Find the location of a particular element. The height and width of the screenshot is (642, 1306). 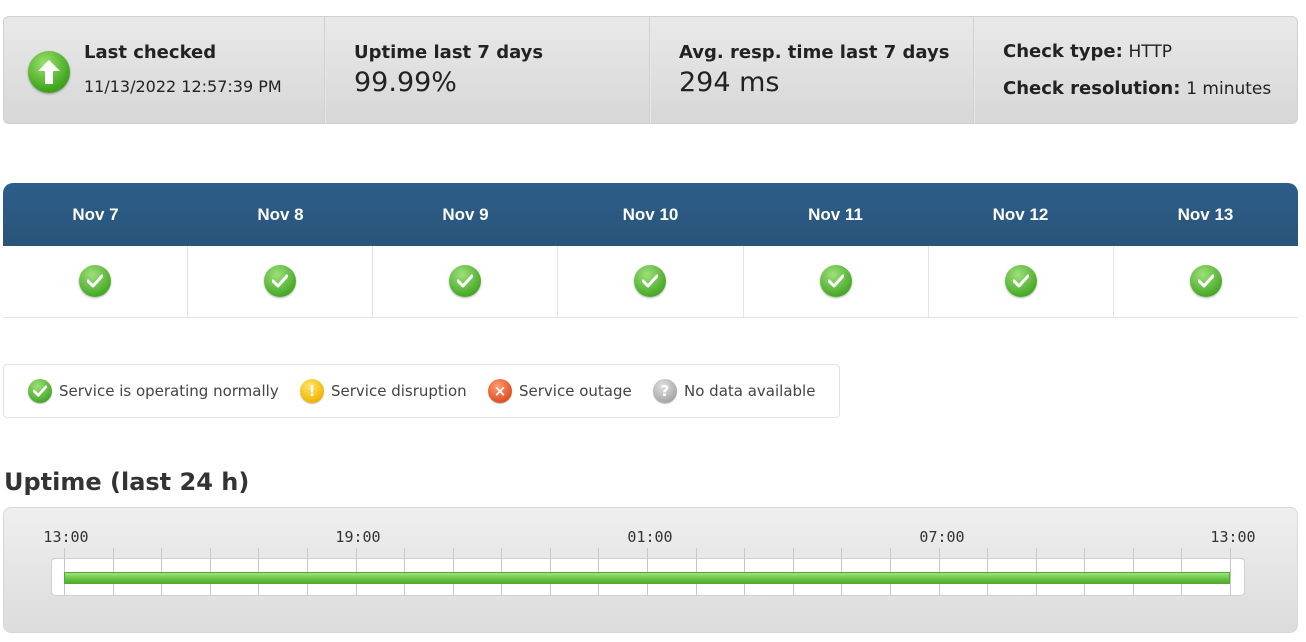

last-checked-value: 11/13/2022 12:57:39 PM is located at coordinates (183, 86).